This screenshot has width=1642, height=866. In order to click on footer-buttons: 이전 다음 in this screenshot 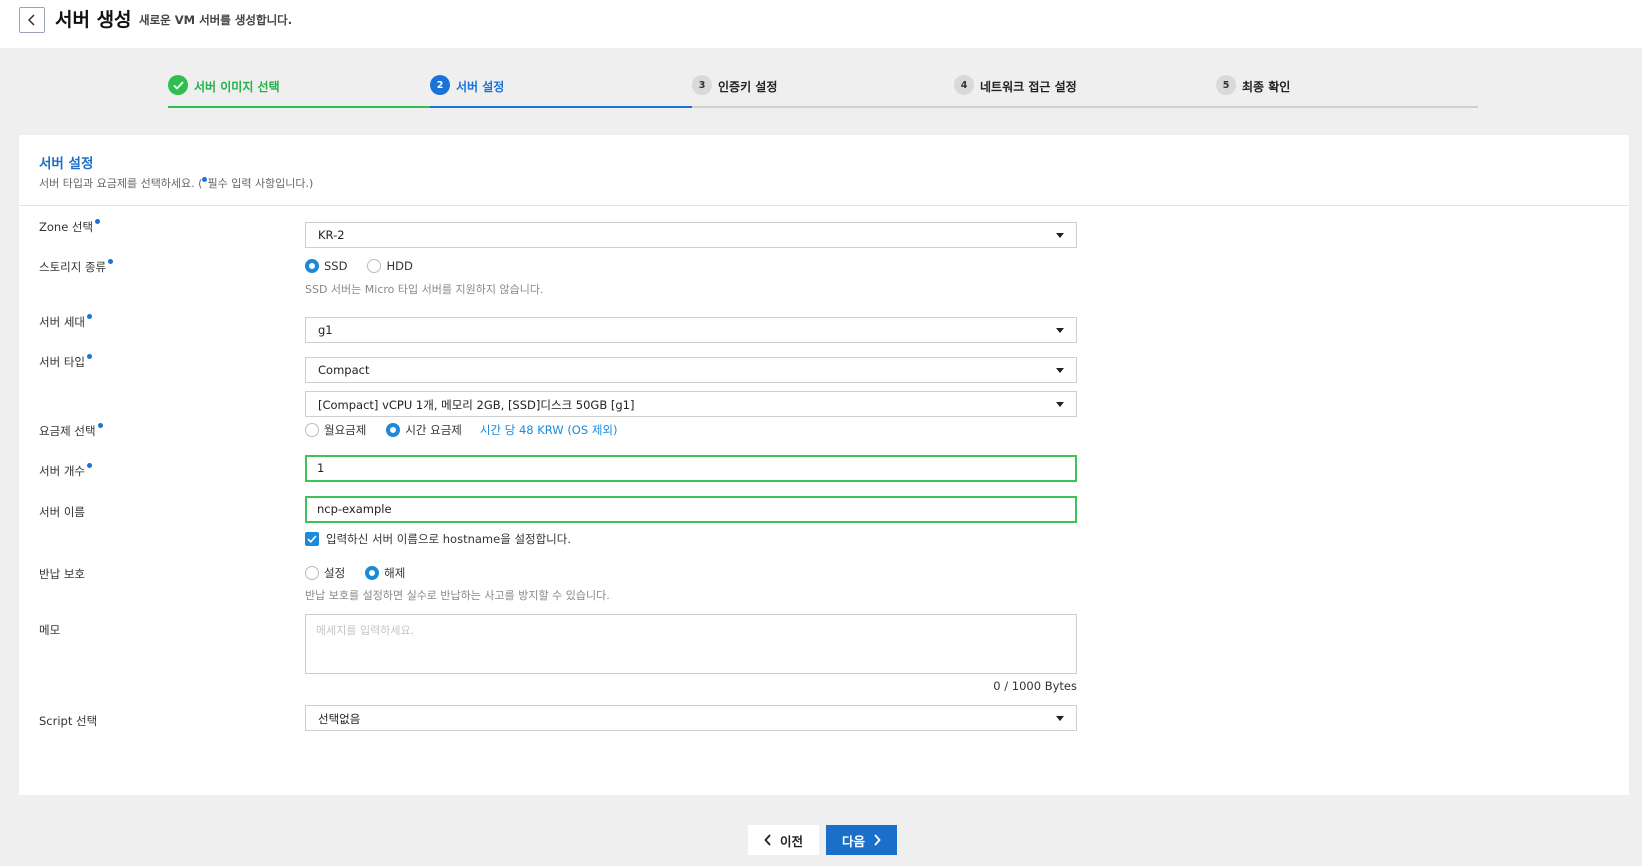, I will do `click(822, 840)`.